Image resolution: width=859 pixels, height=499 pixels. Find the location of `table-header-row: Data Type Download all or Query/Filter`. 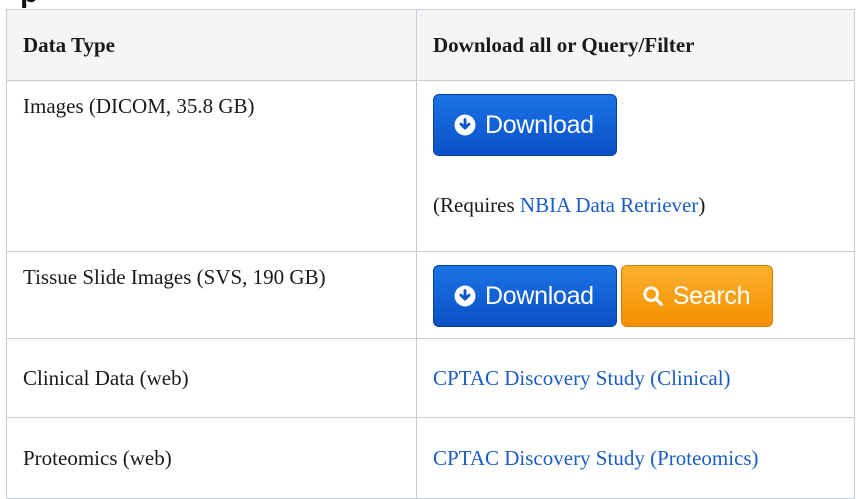

table-header-row: Data Type Download all or Query/Filter is located at coordinates (430, 45).